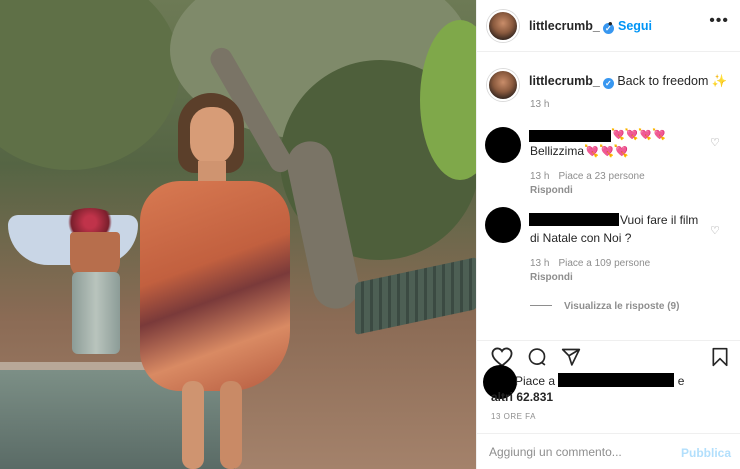  Describe the element at coordinates (415, 296) in the screenshot. I see `lounge-chair` at that location.